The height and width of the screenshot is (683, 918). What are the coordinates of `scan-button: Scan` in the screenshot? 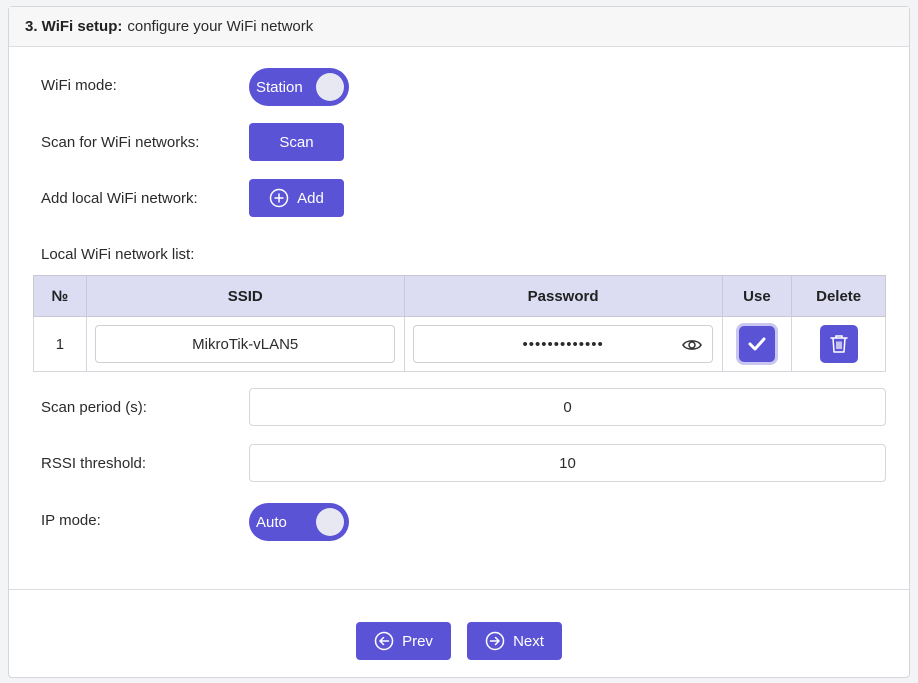 It's located at (296, 142).